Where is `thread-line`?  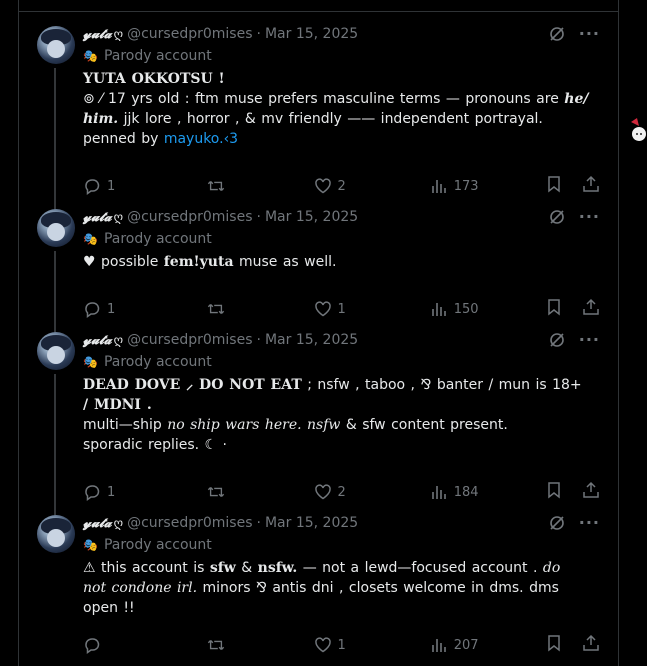
thread-line is located at coordinates (55, 446).